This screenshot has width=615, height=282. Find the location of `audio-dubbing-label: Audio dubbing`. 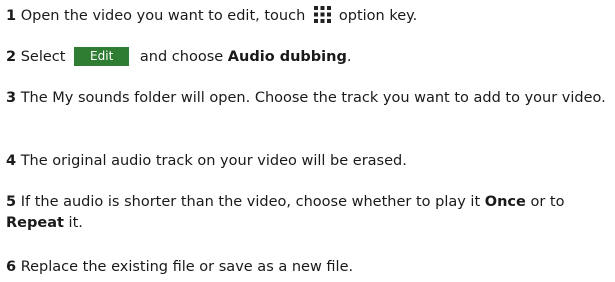

audio-dubbing-label: Audio dubbing is located at coordinates (287, 57).